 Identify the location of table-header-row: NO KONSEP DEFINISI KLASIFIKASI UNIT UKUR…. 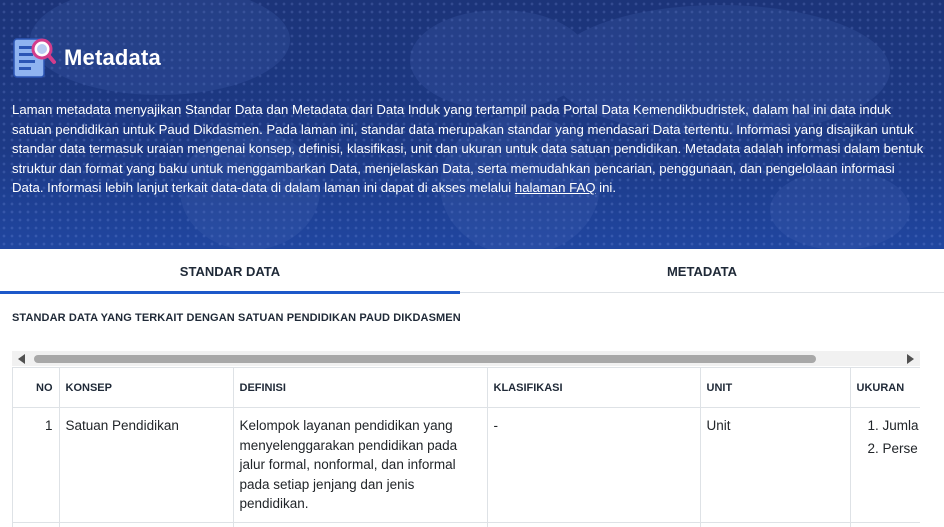
(466, 387).